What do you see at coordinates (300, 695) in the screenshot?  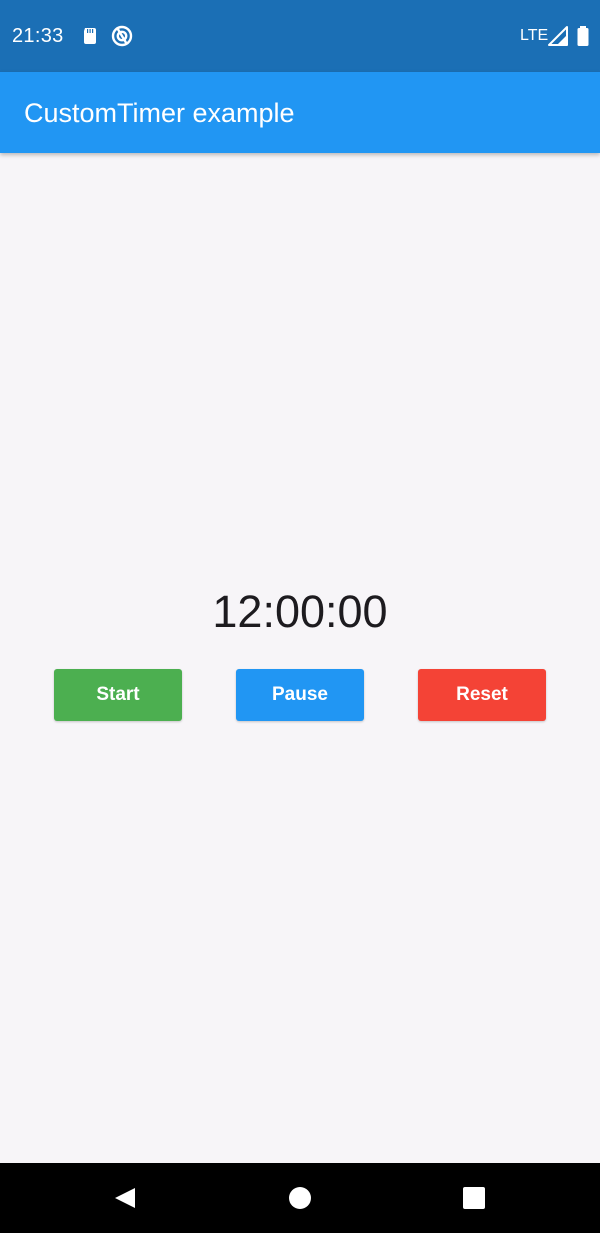 I see `pause-button: Pause` at bounding box center [300, 695].